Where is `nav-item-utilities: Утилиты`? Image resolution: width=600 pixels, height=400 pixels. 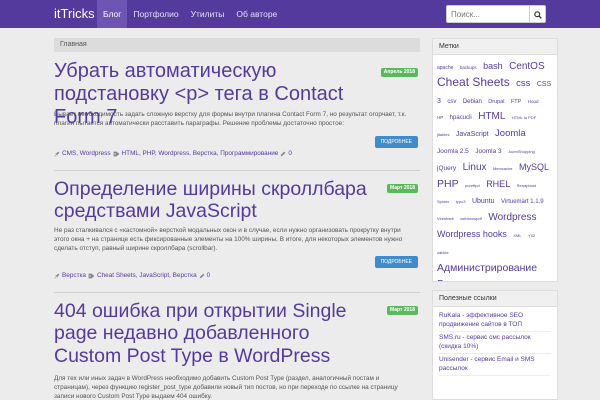 nav-item-utilities: Утилиты is located at coordinates (208, 14).